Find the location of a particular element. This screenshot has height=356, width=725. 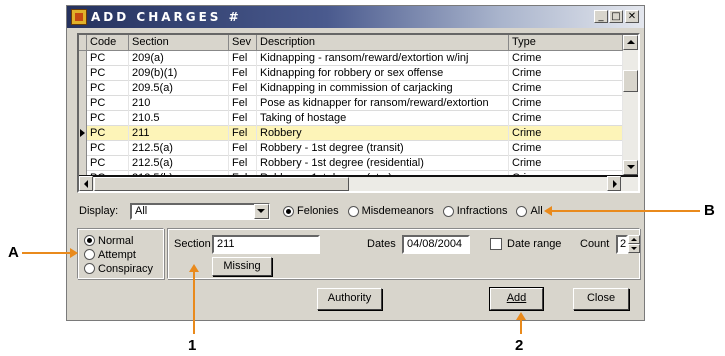

grid-header: Code Section Sev Description Type is located at coordinates (351, 43).